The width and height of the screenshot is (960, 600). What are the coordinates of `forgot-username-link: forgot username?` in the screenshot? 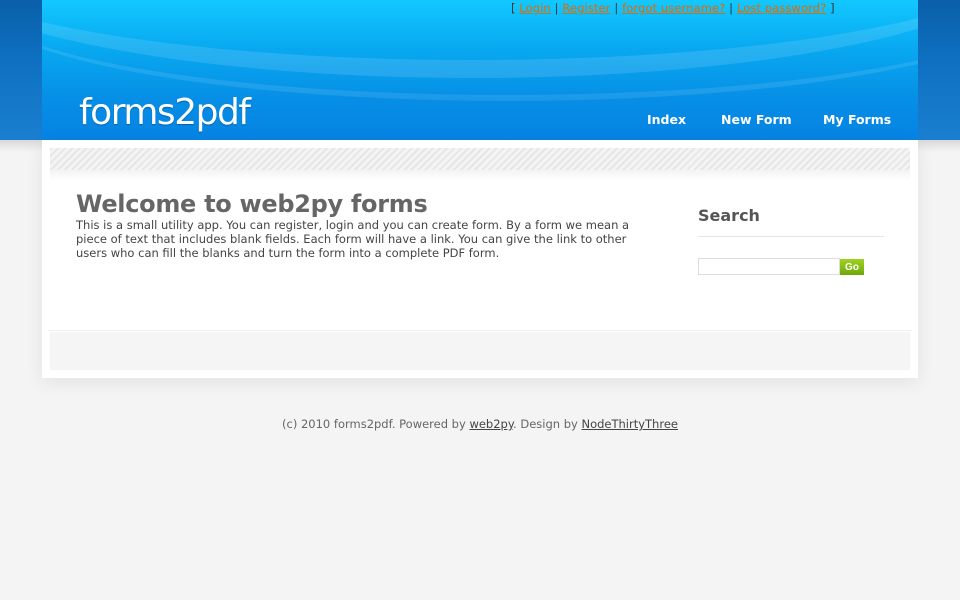 It's located at (673, 8).